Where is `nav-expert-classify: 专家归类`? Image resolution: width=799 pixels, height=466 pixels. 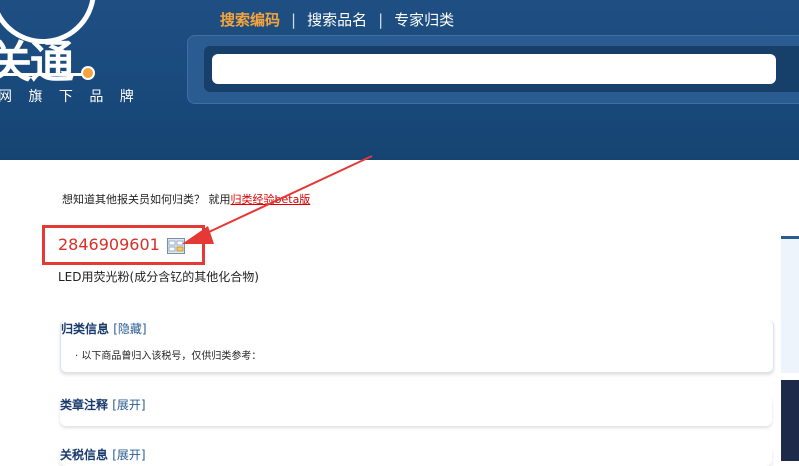
nav-expert-classify: 专家归类 is located at coordinates (424, 19).